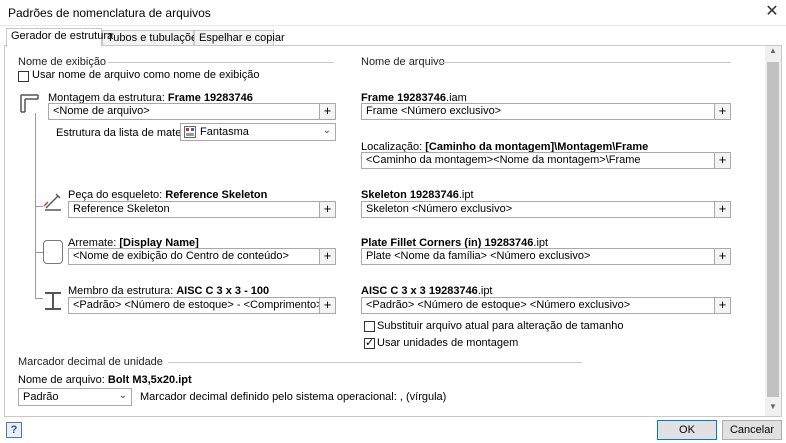 Image resolution: width=786 pixels, height=443 pixels. I want to click on skeleton-filename-add-button: +, so click(722, 209).